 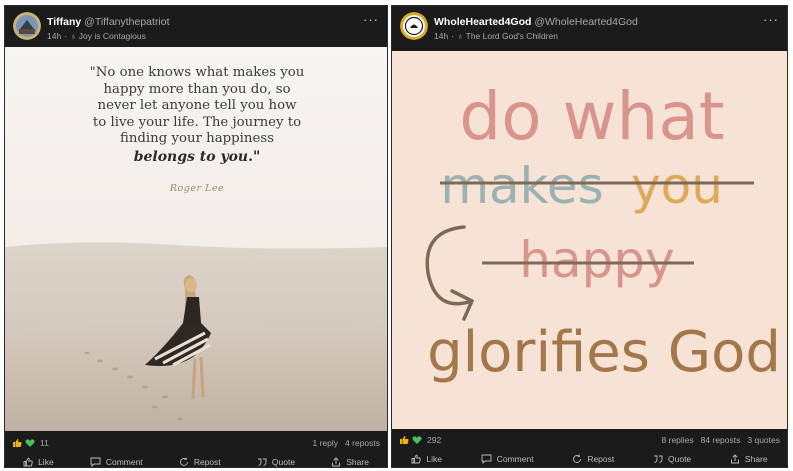 What do you see at coordinates (512, 36) in the screenshot?
I see `group-name: The Lord God's Children` at bounding box center [512, 36].